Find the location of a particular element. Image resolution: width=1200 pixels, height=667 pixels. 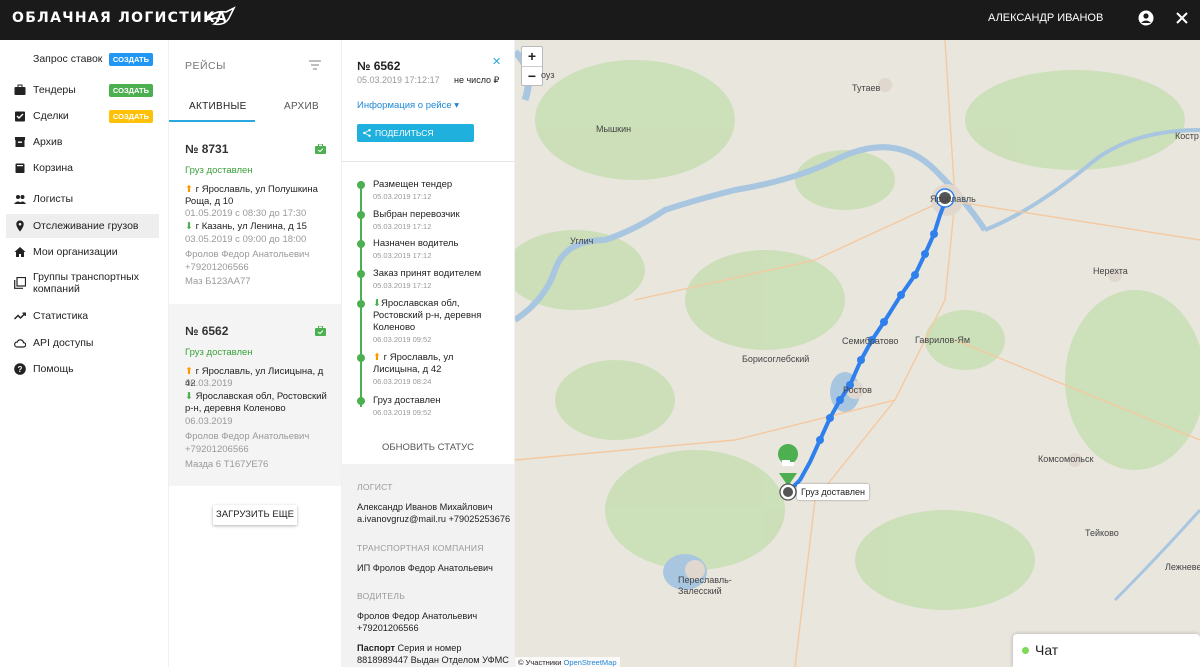

tab-active: АКТИВНЫЕ is located at coordinates (218, 106).